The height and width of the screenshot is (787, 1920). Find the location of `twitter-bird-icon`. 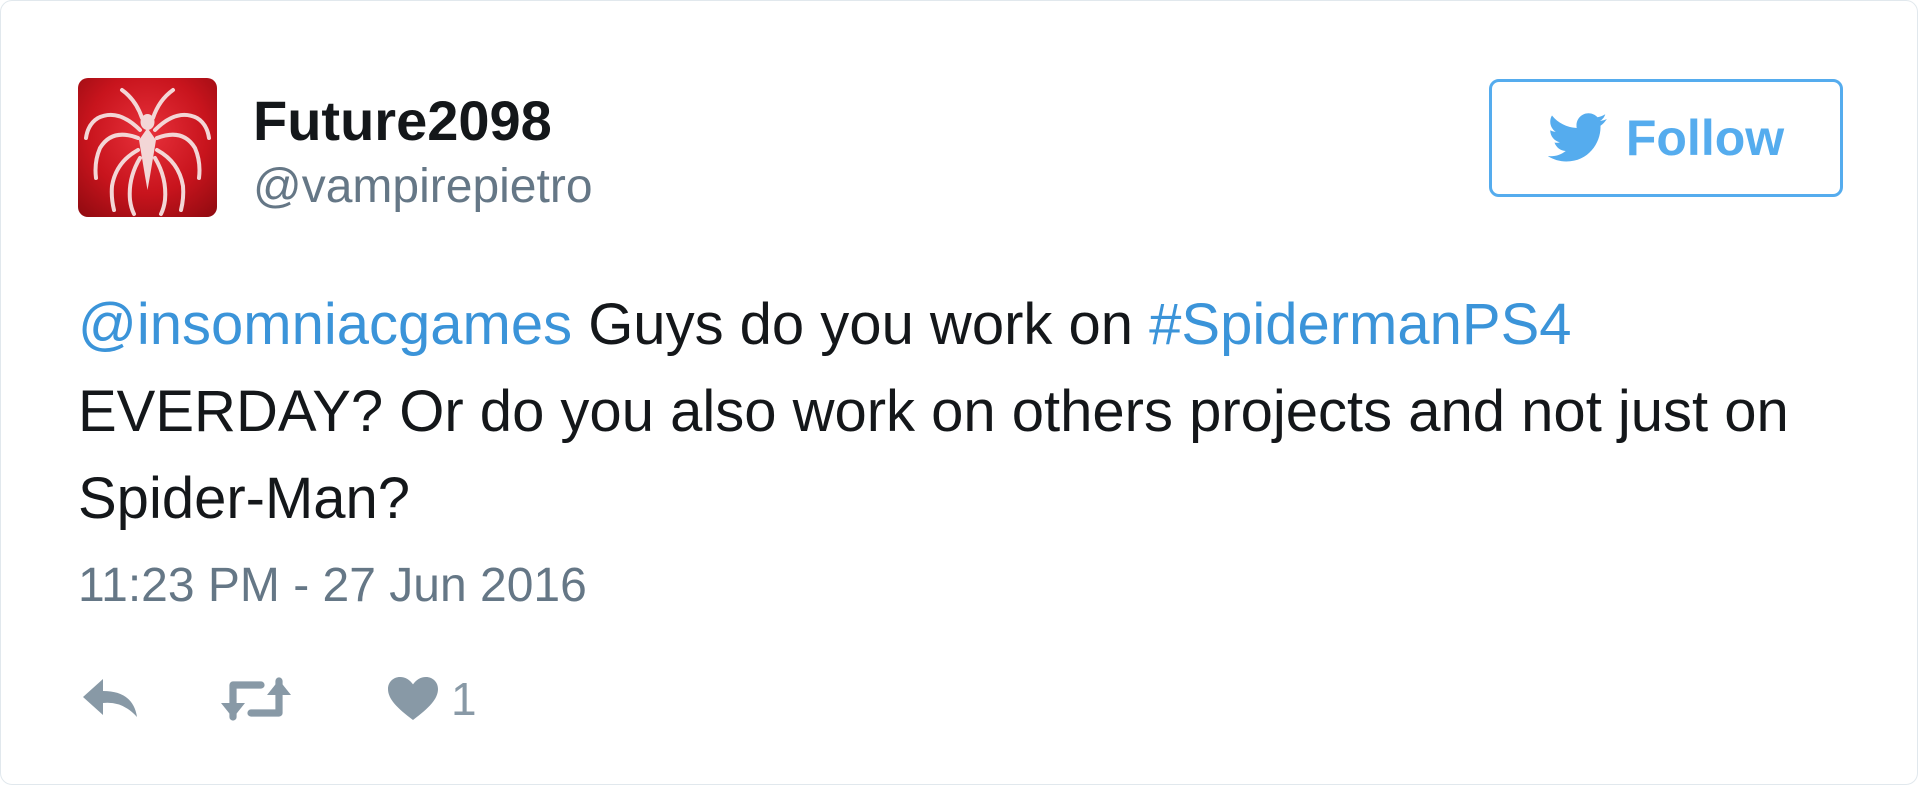

twitter-bird-icon is located at coordinates (1577, 137).